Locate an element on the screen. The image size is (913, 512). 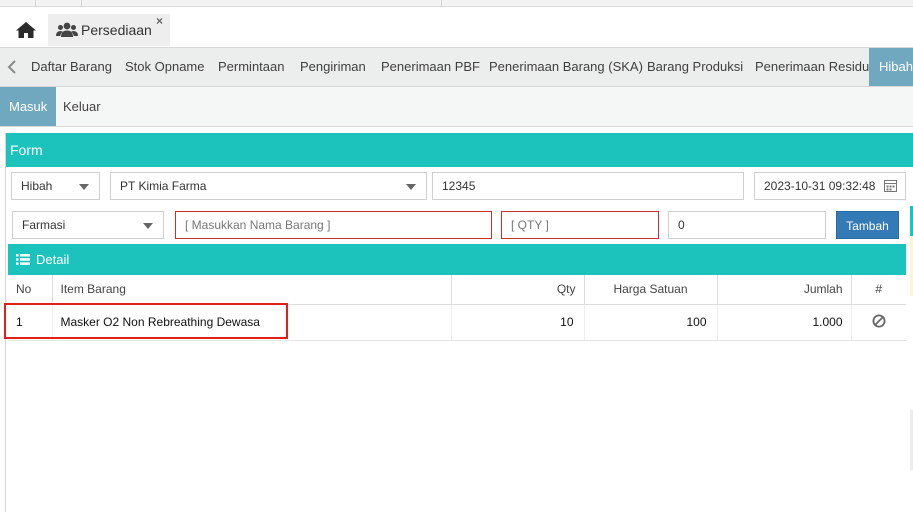
detail-header: Detail is located at coordinates (457, 259).